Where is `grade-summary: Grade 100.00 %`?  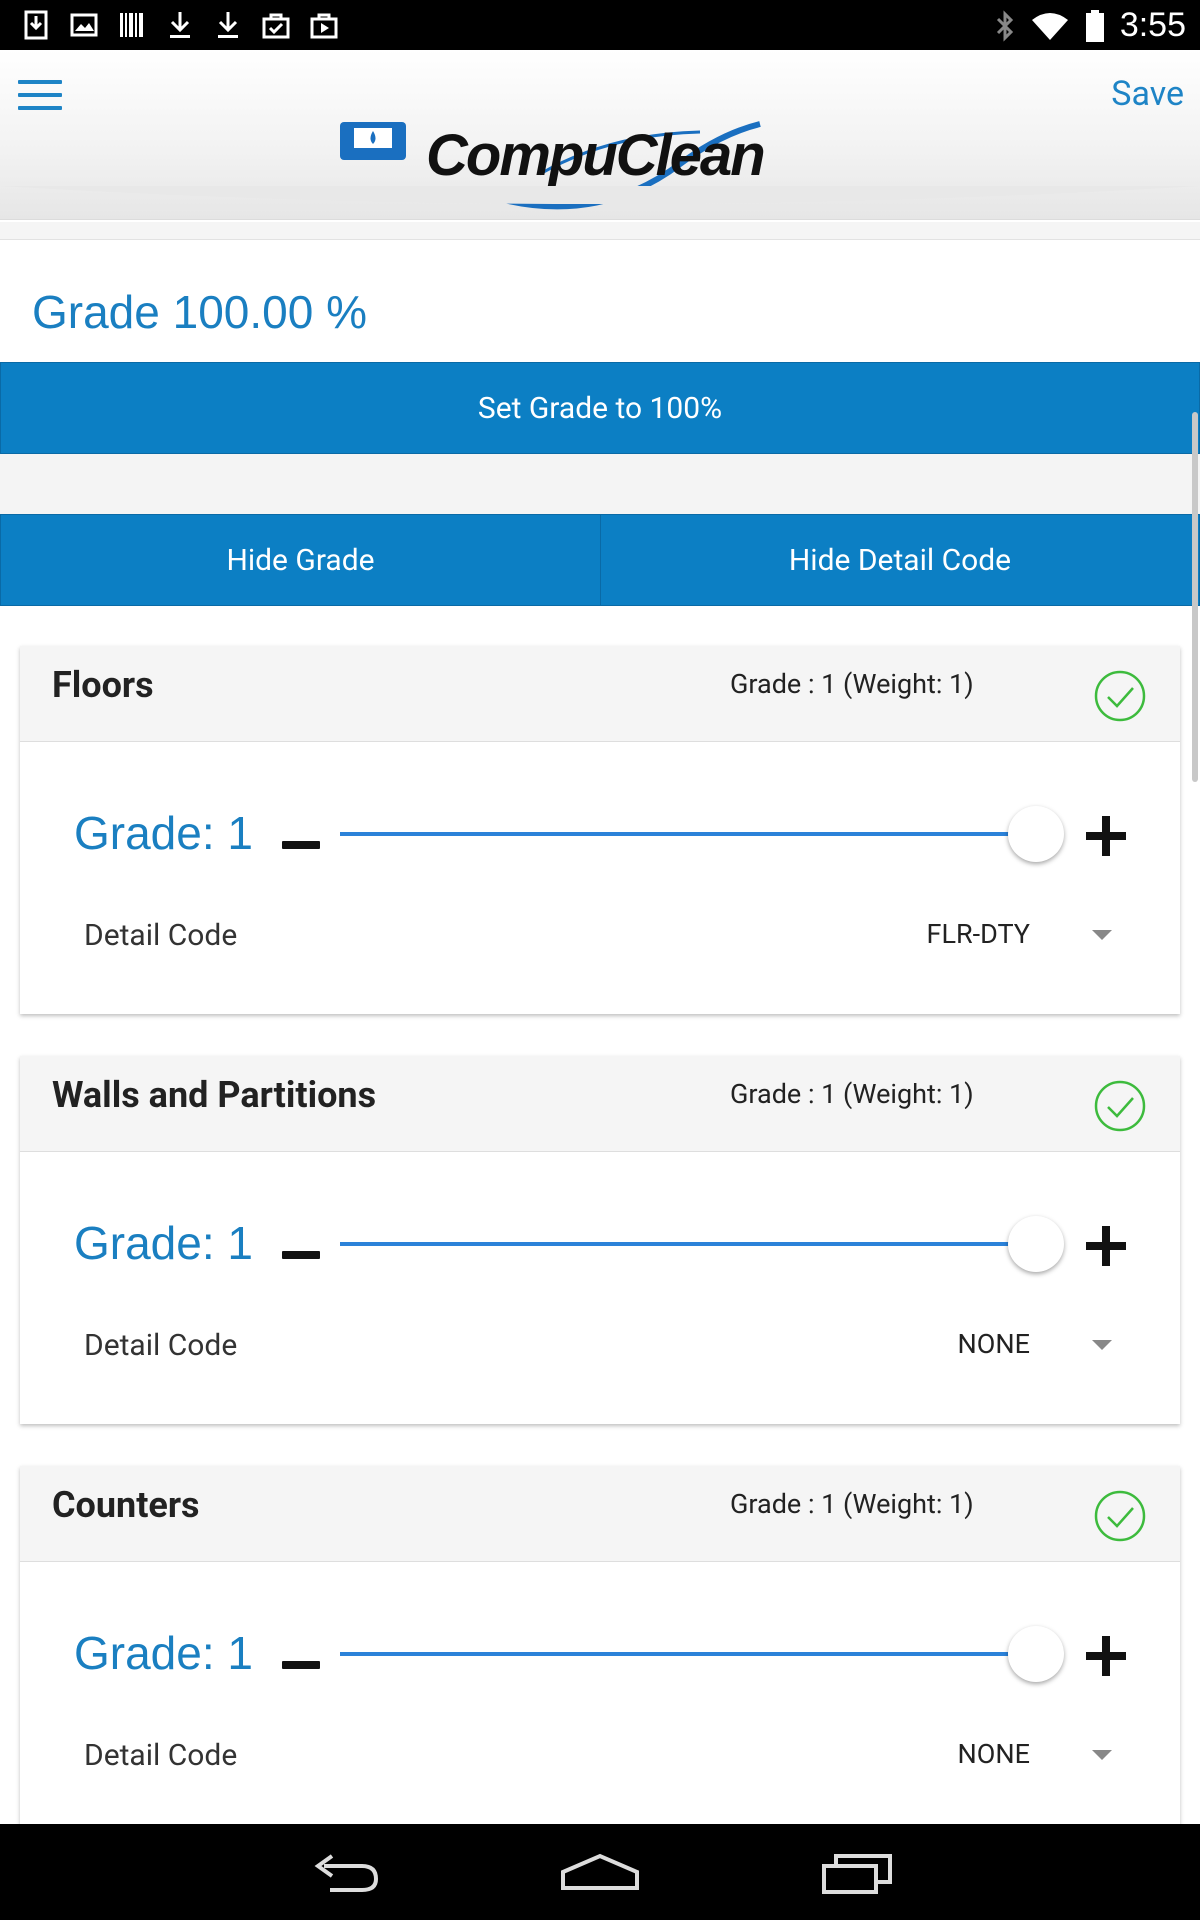 grade-summary: Grade 100.00 % is located at coordinates (200, 312).